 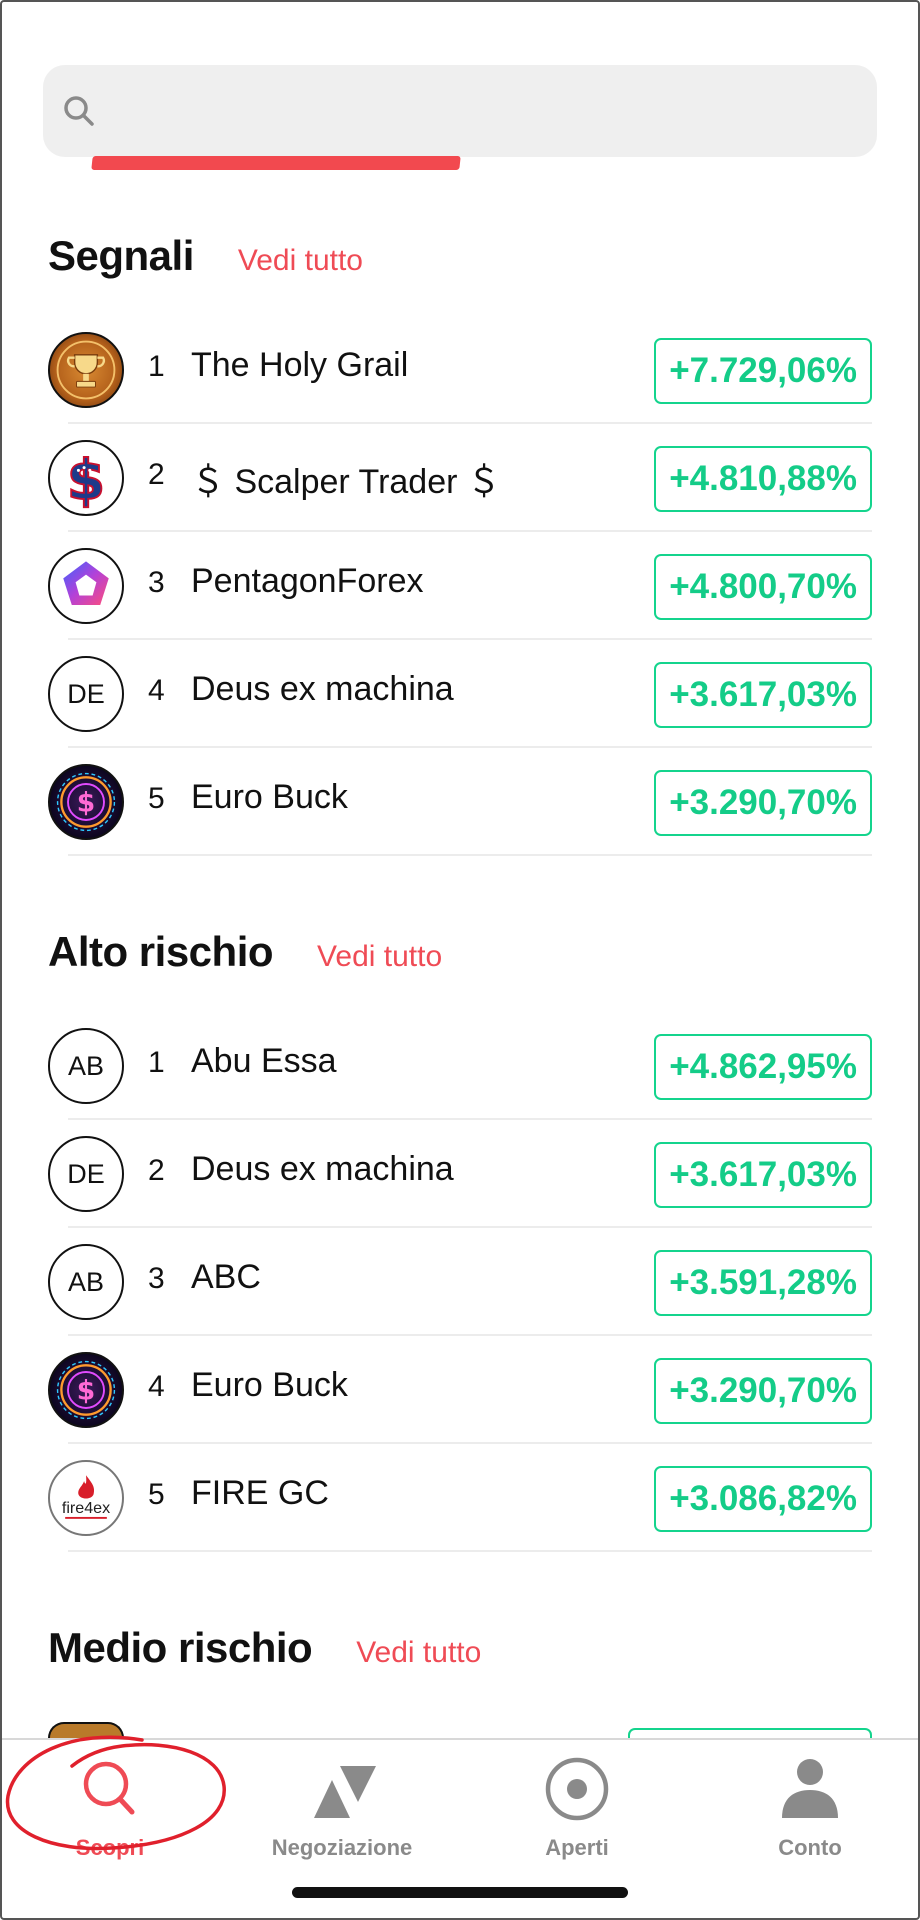 I want to click on dollar-flag-icon: $, so click(x=86, y=478).